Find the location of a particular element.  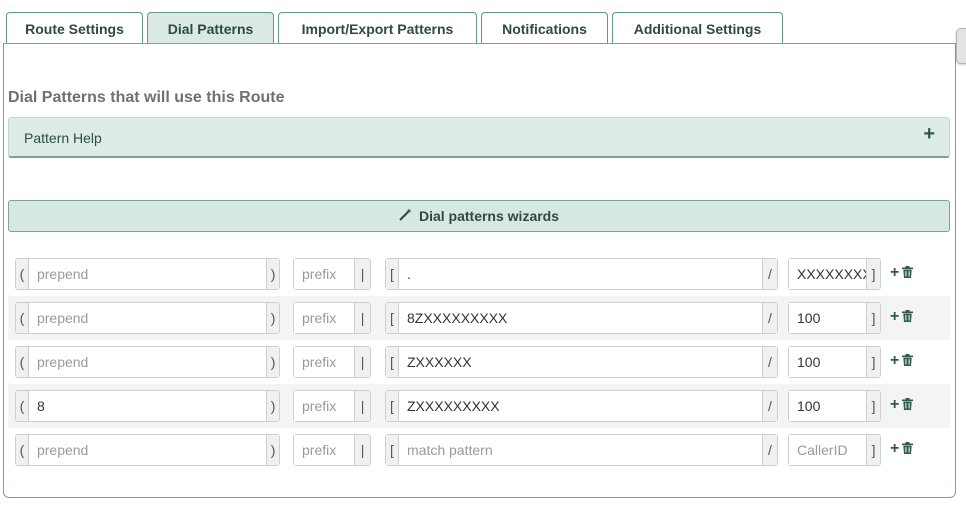

match-pattern-group: [match pattern / is located at coordinates (581, 450).